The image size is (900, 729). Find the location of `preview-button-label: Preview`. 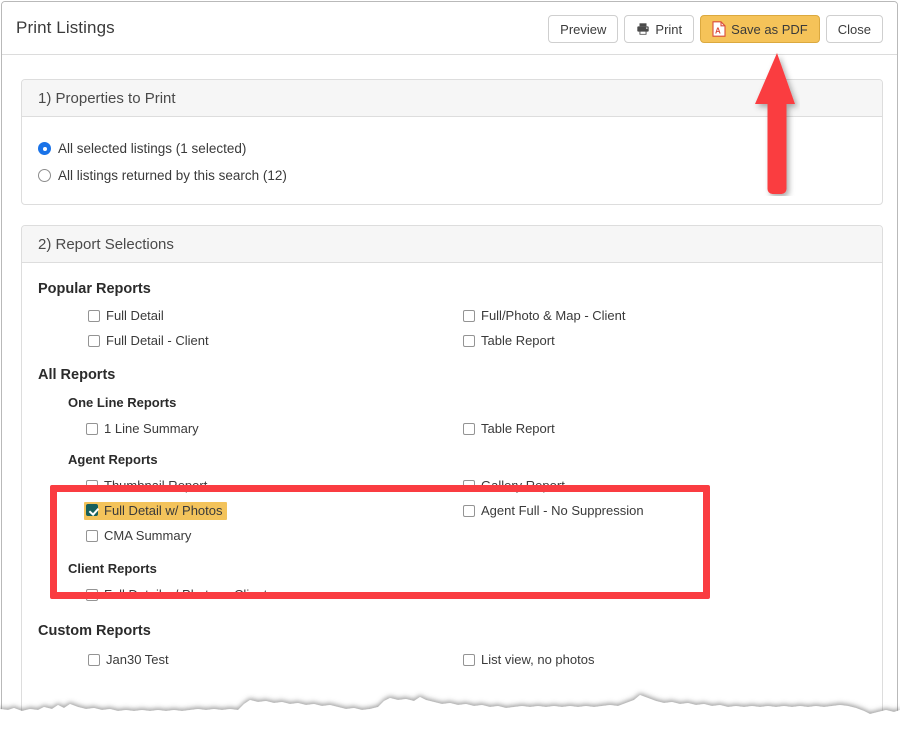

preview-button-label: Preview is located at coordinates (583, 29).